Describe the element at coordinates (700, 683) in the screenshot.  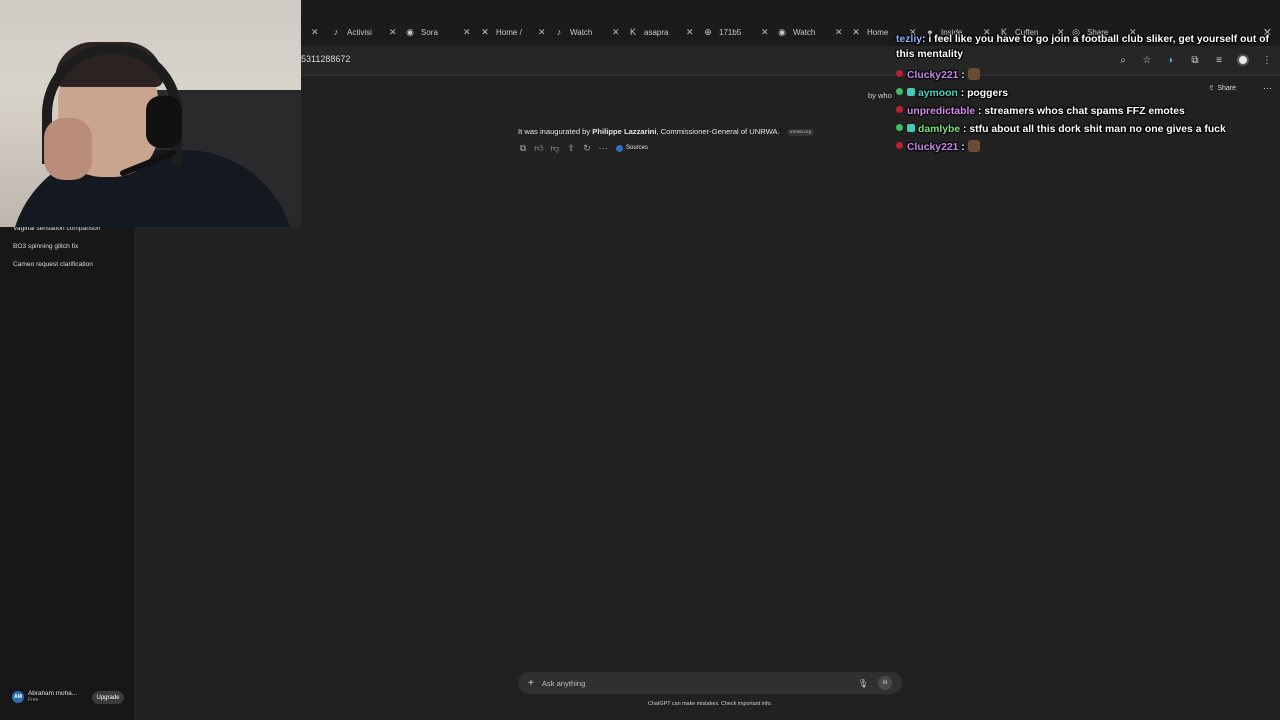
I see `composer-input: Ask anything` at that location.